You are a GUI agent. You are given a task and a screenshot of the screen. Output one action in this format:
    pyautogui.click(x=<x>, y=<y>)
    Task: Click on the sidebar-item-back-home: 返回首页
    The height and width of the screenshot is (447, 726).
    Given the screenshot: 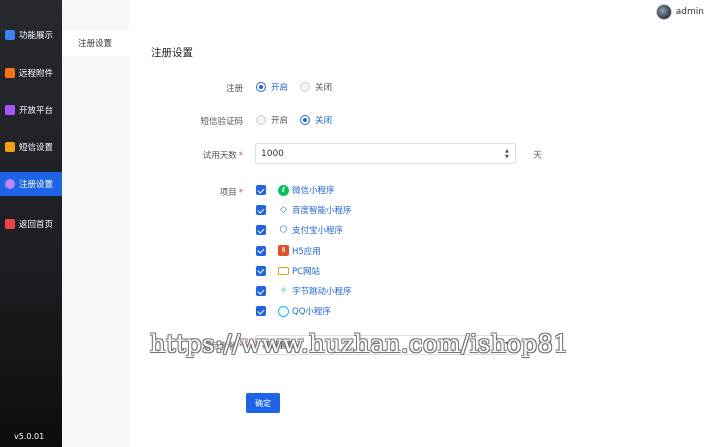 What is the action you would take?
    pyautogui.click(x=31, y=224)
    